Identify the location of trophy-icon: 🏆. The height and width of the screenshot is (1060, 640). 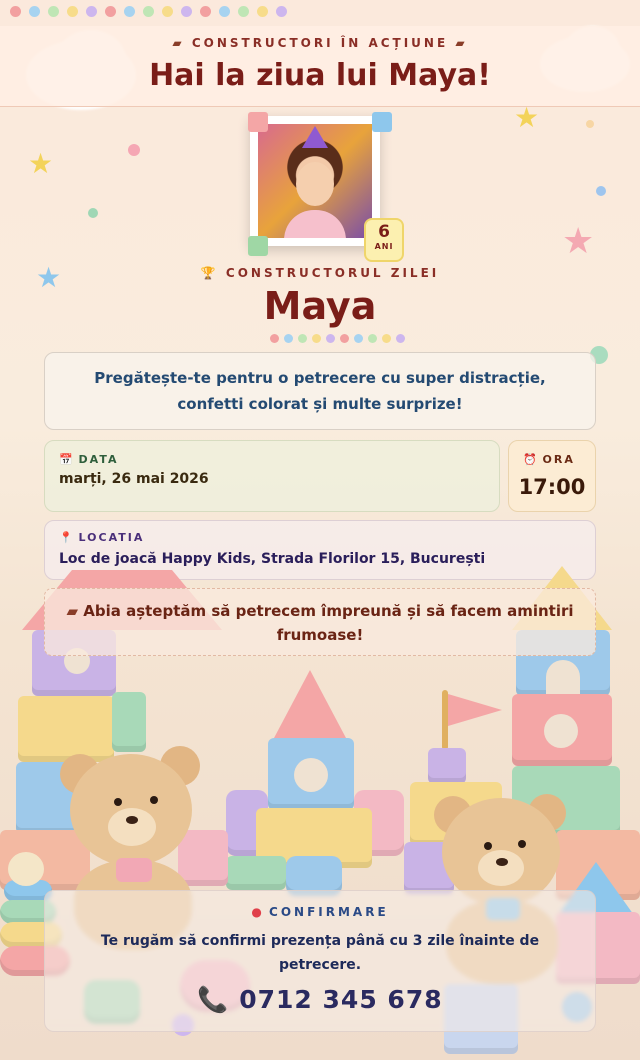
(209, 273).